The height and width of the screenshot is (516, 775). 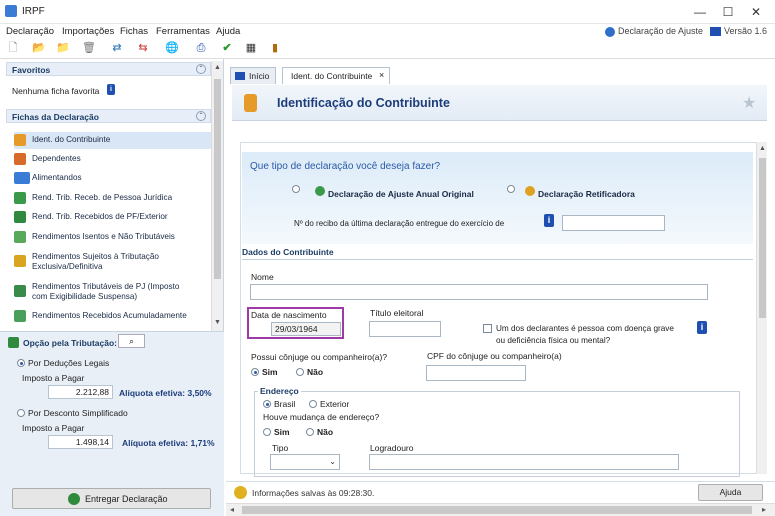 What do you see at coordinates (613, 223) in the screenshot?
I see `recibo-input` at bounding box center [613, 223].